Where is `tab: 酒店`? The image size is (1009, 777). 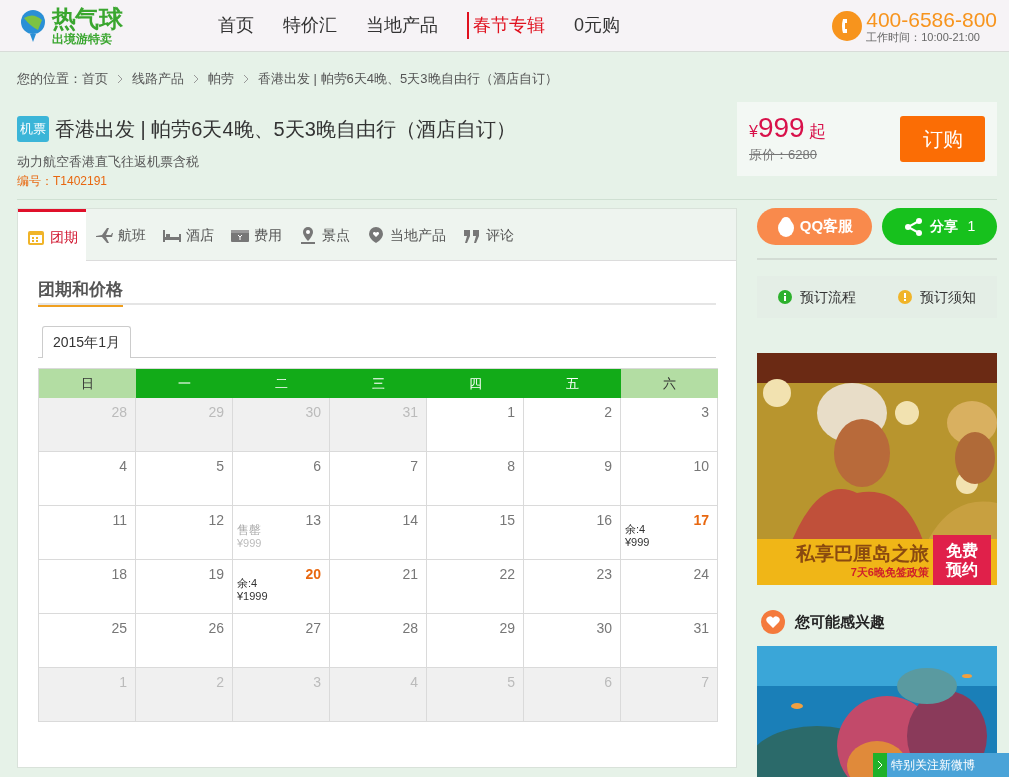 tab: 酒店 is located at coordinates (188, 235).